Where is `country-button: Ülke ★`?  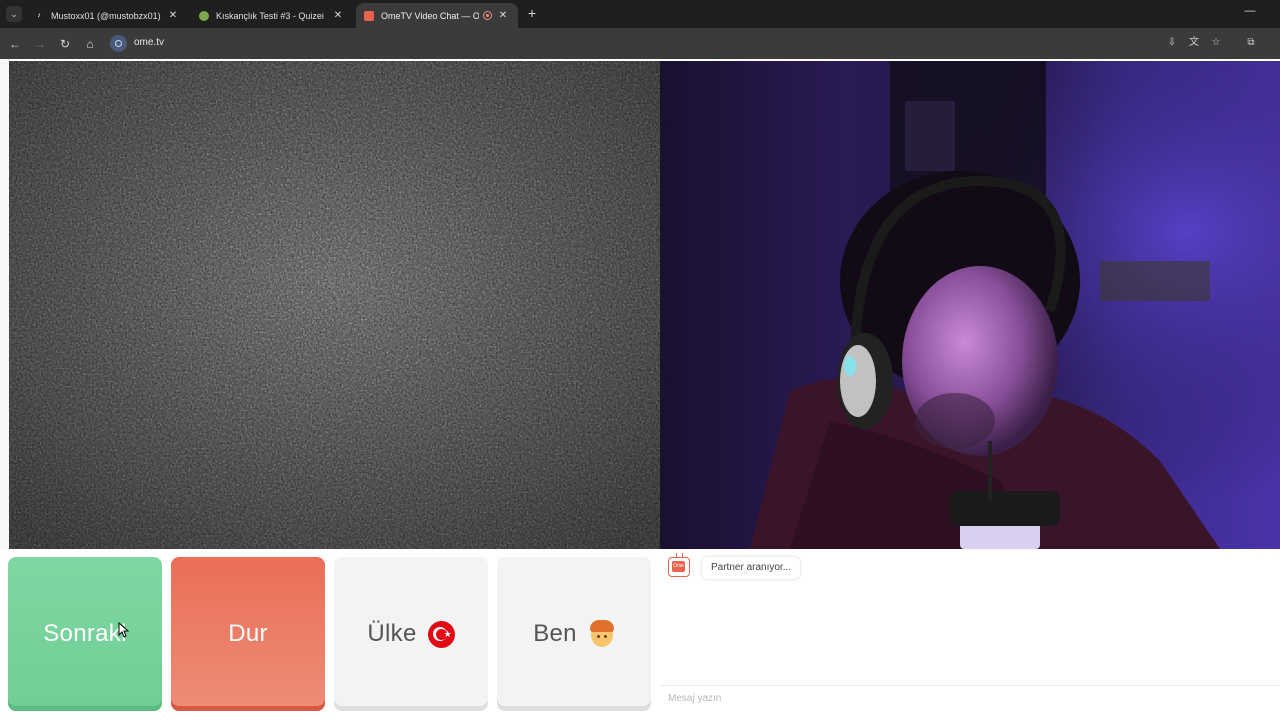 country-button: Ülke ★ is located at coordinates (411, 634).